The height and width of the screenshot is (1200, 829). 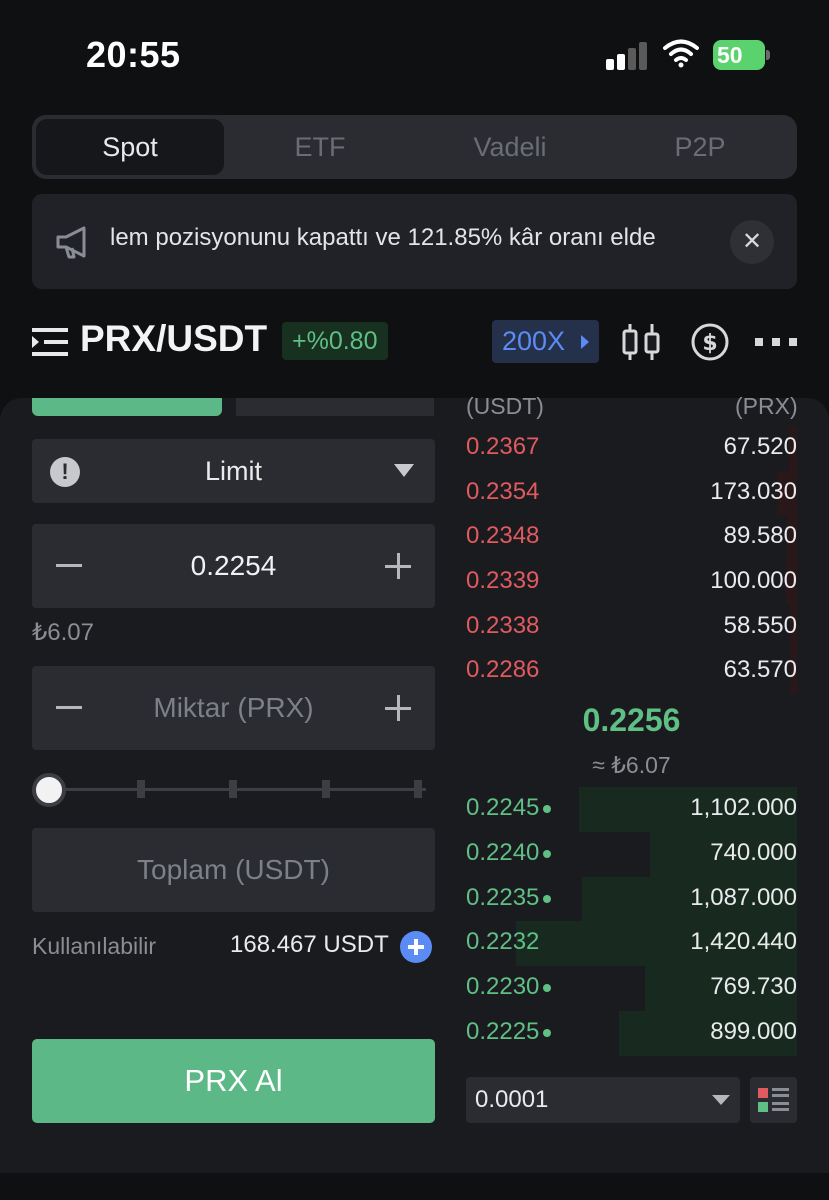 I want to click on price-input: 0.2254, so click(x=233, y=566).